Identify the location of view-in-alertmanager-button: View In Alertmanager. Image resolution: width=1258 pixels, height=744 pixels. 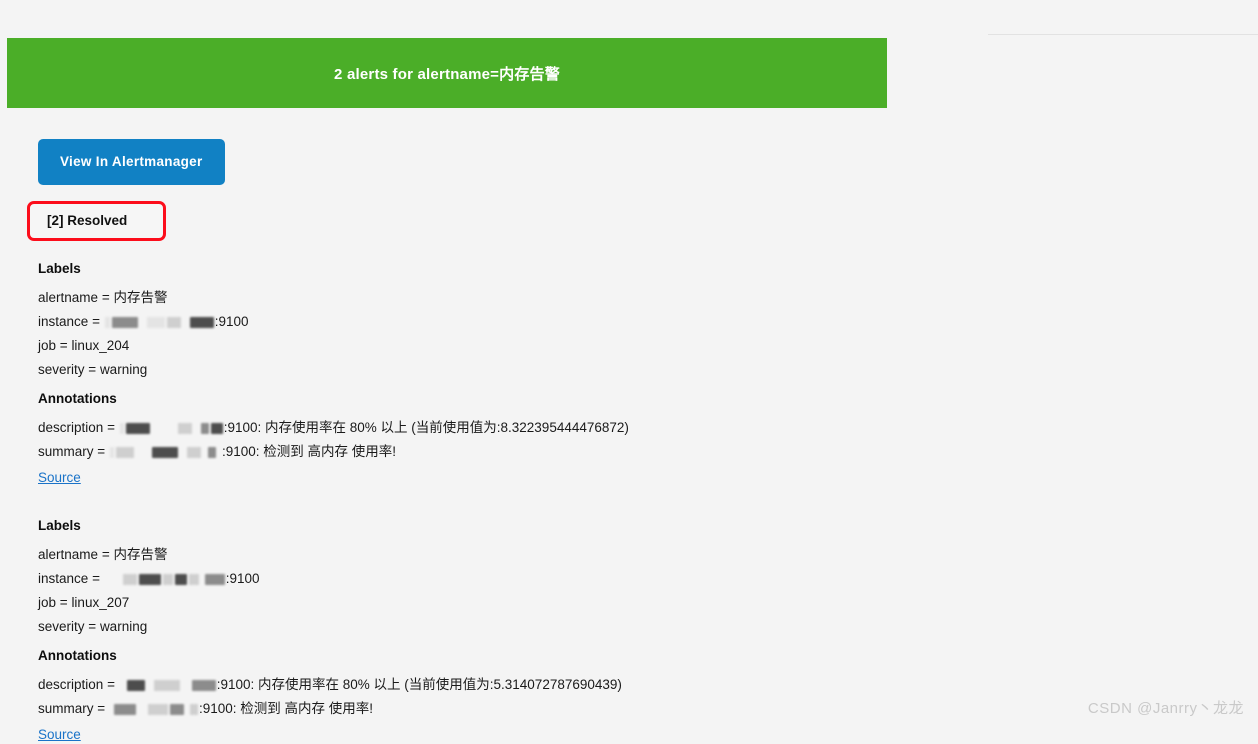
(131, 162).